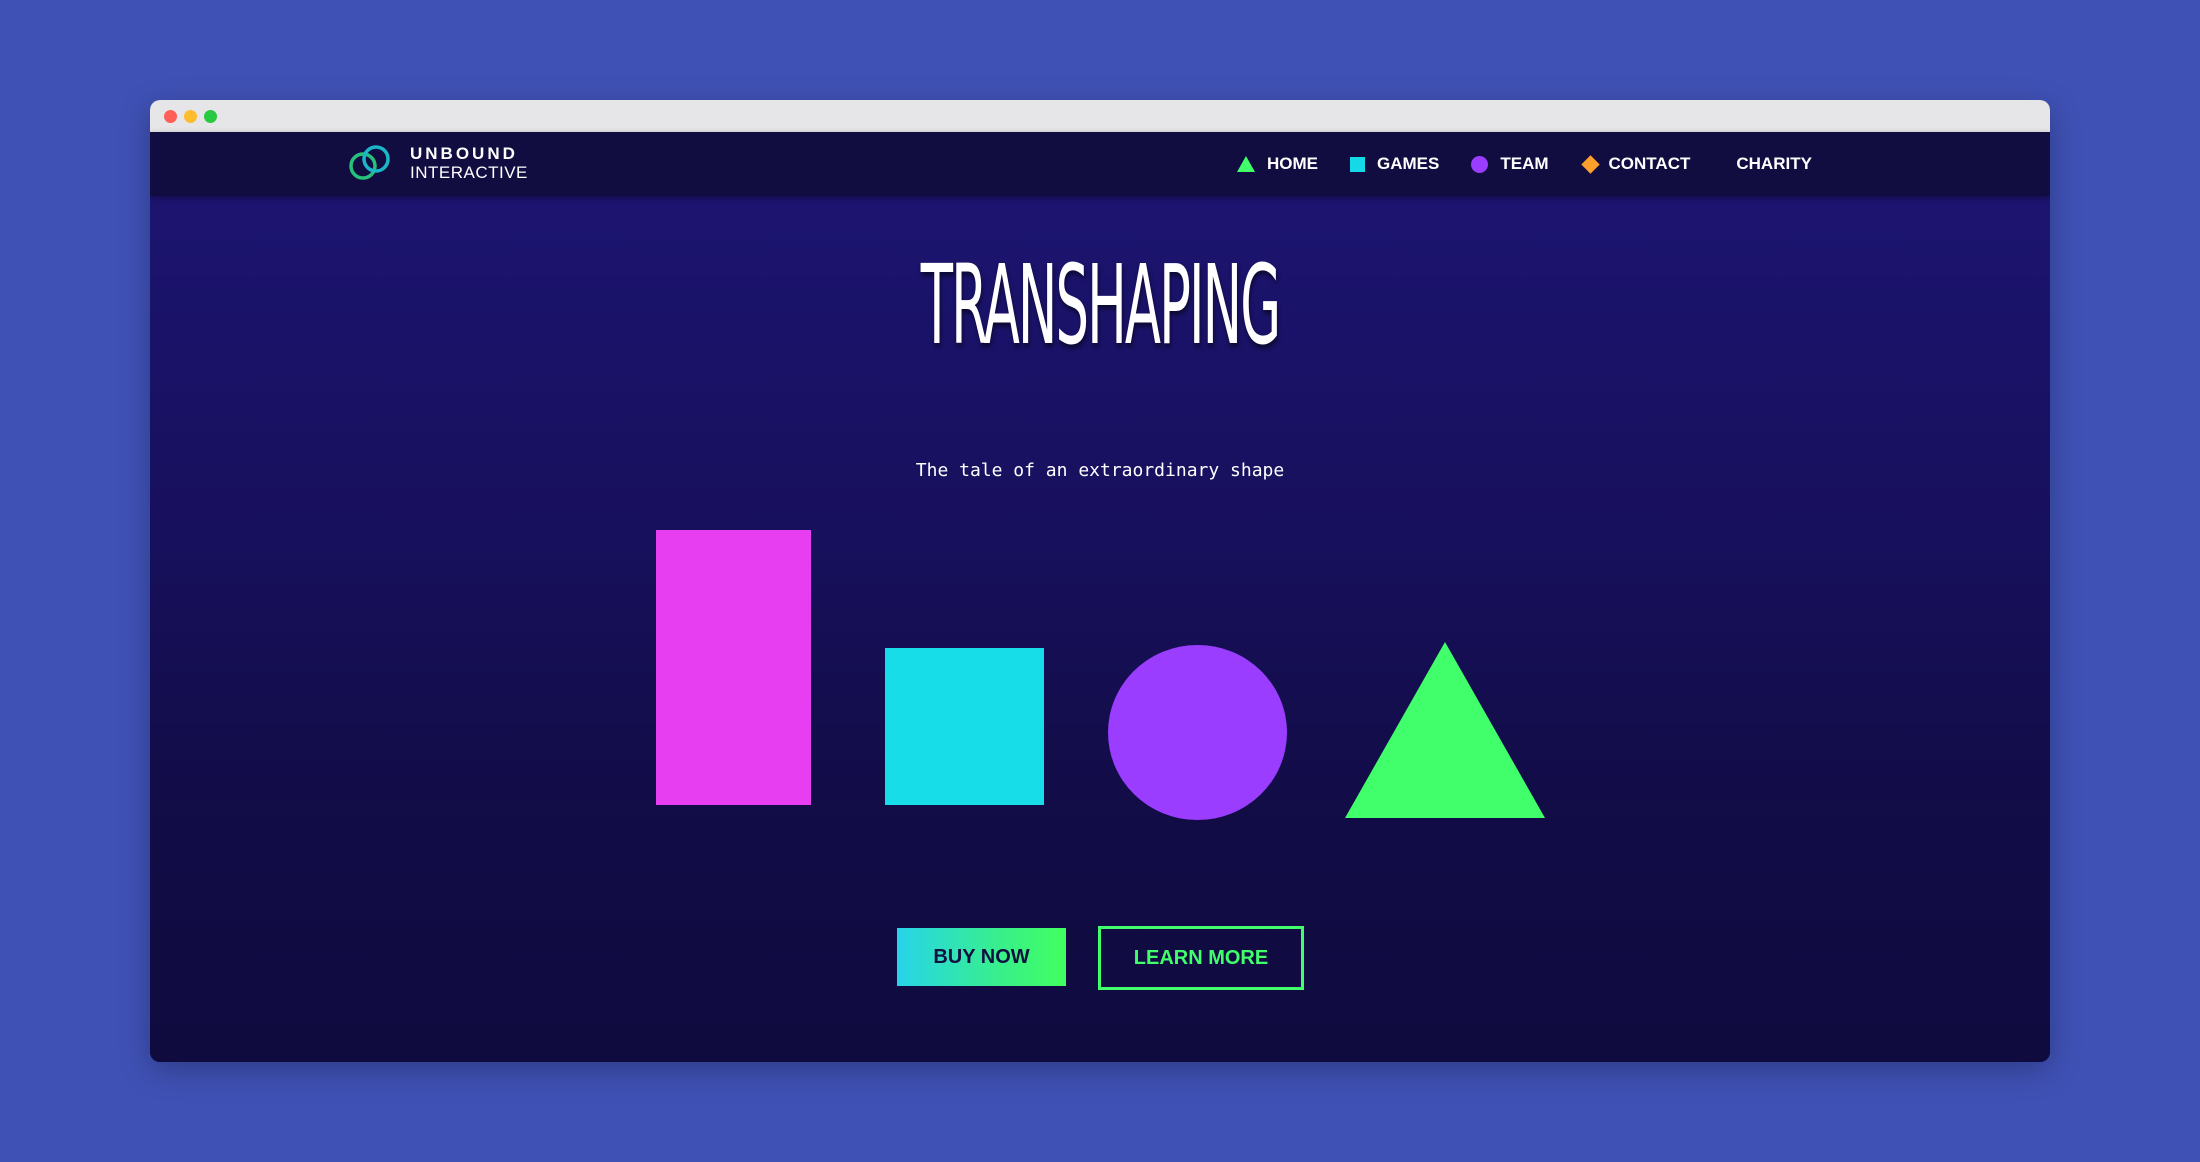 The height and width of the screenshot is (1162, 2200). I want to click on brand-name-line1: UNBOUND, so click(464, 153).